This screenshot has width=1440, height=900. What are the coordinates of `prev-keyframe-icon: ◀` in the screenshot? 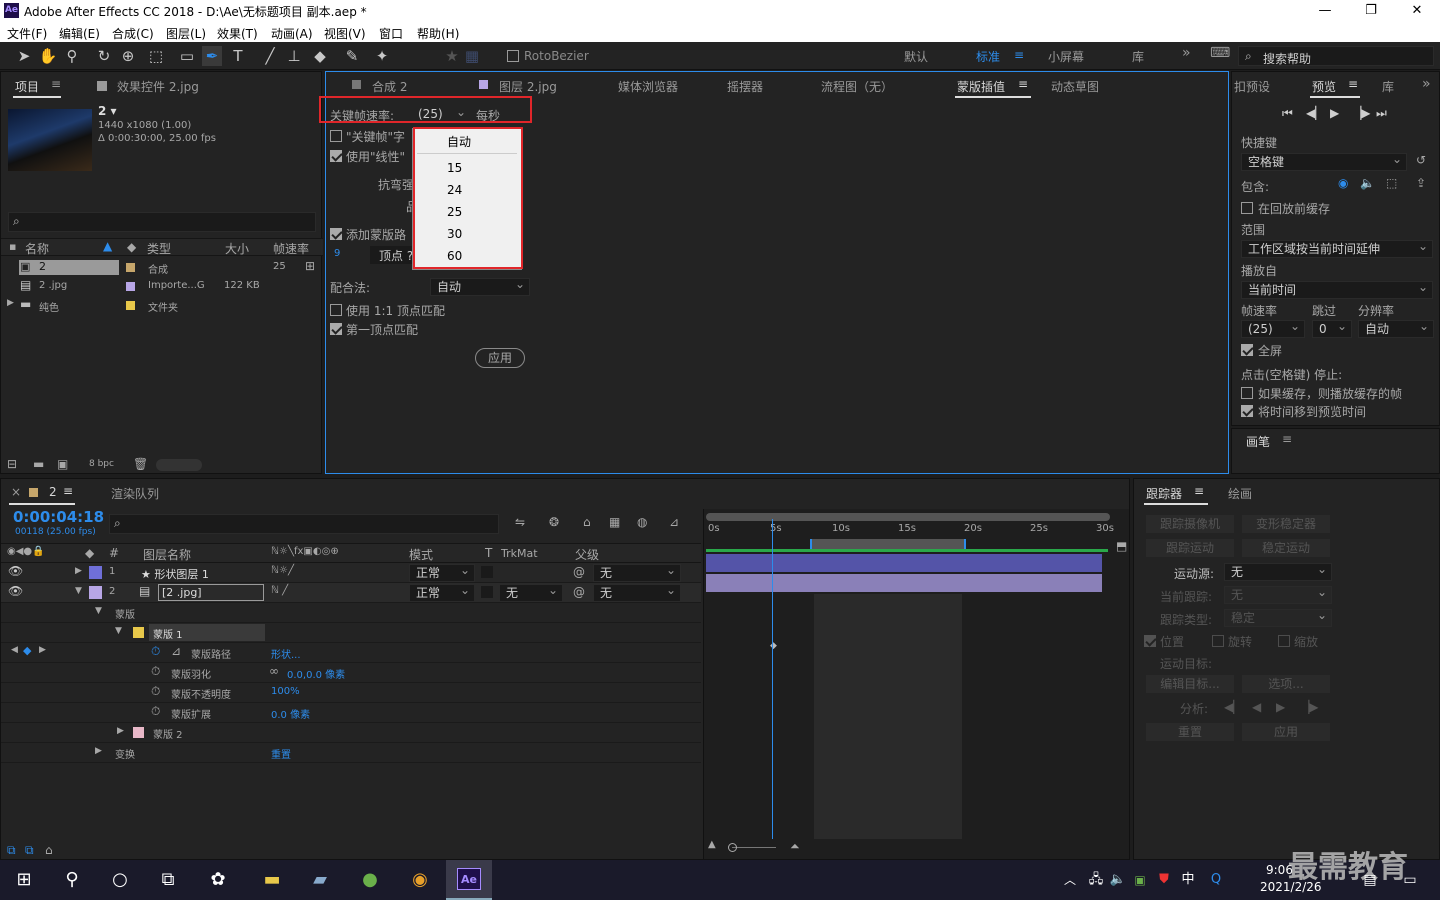 It's located at (14, 650).